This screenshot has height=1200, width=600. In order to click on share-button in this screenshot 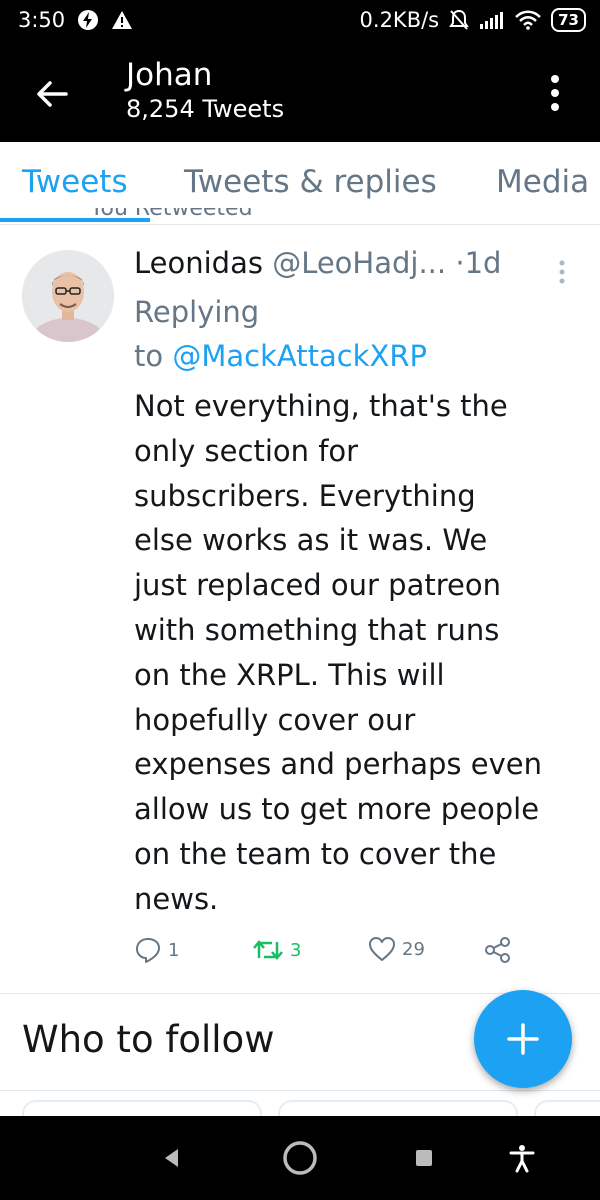, I will do `click(498, 950)`.